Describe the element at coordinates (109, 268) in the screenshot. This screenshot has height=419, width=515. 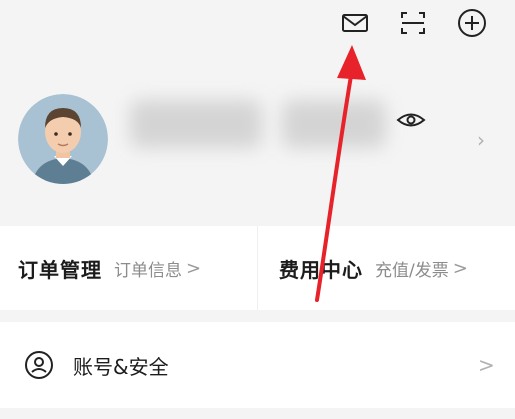
I see `orders-card: 订单管理 订单信息 >` at that location.